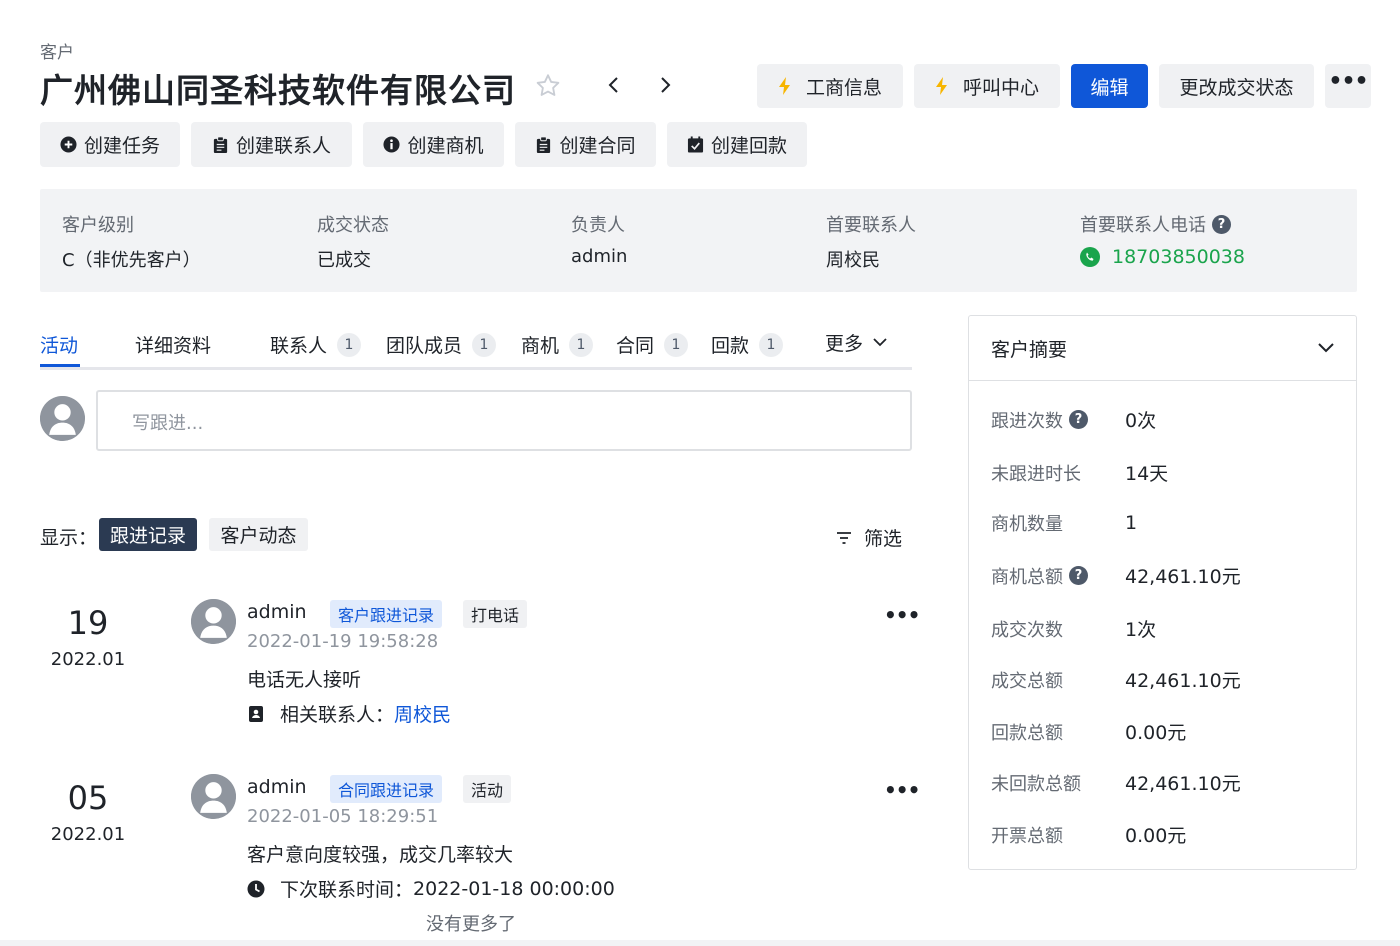 The height and width of the screenshot is (946, 1400). I want to click on create-opportunity-button: 创建商机, so click(433, 144).